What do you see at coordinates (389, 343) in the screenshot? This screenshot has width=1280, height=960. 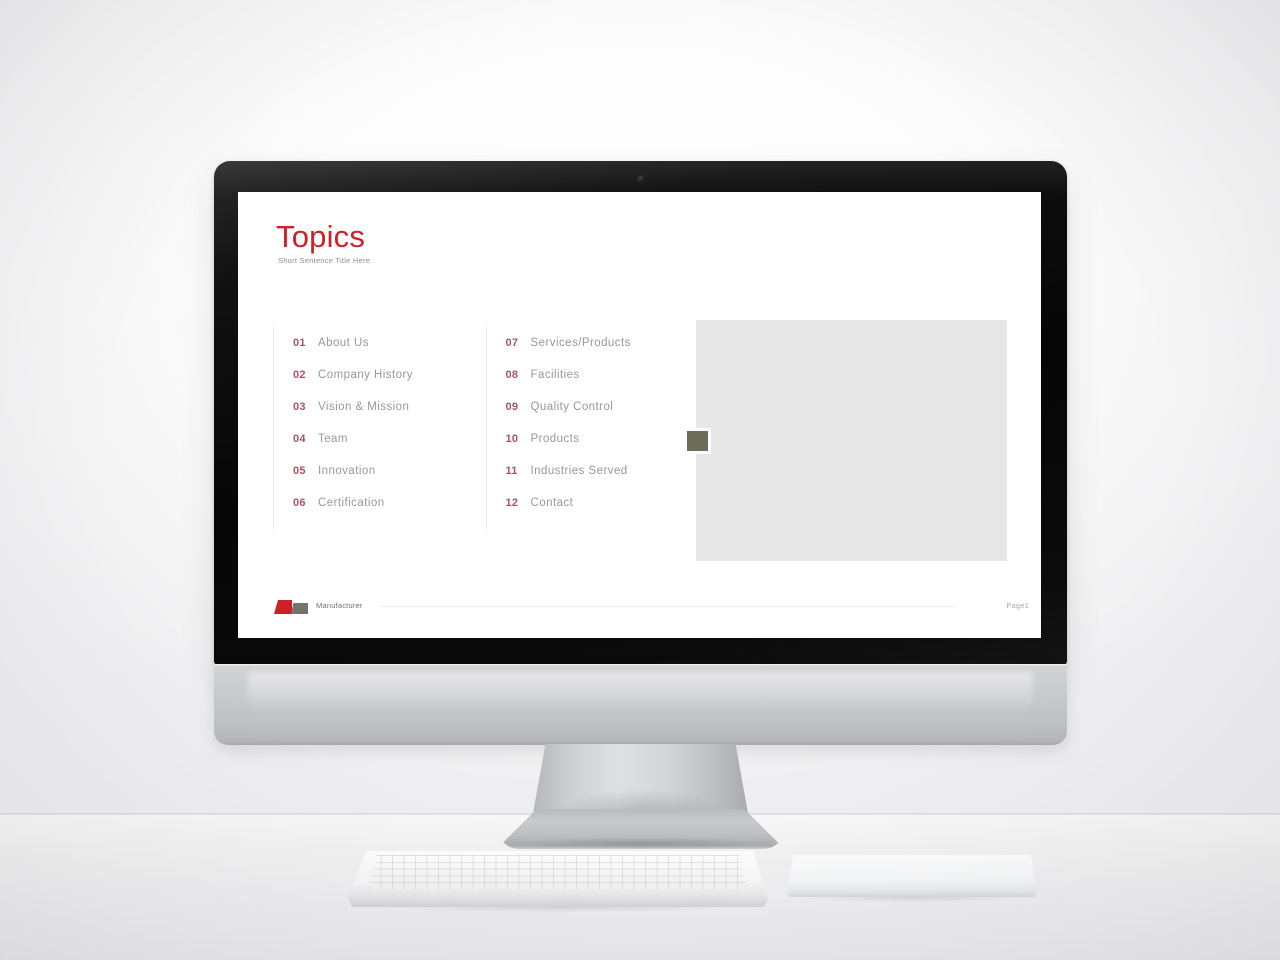 I see `list-item: 01 About Us` at bounding box center [389, 343].